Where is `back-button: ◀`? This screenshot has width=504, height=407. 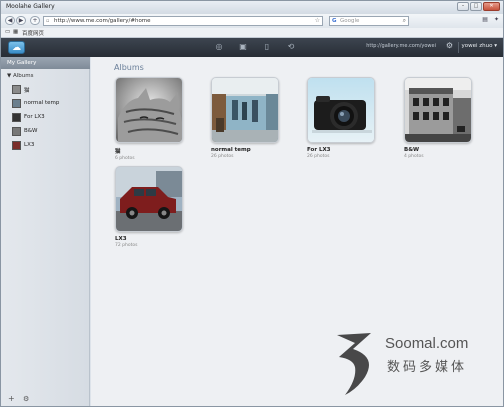
back-button: ◀ is located at coordinates (10, 20).